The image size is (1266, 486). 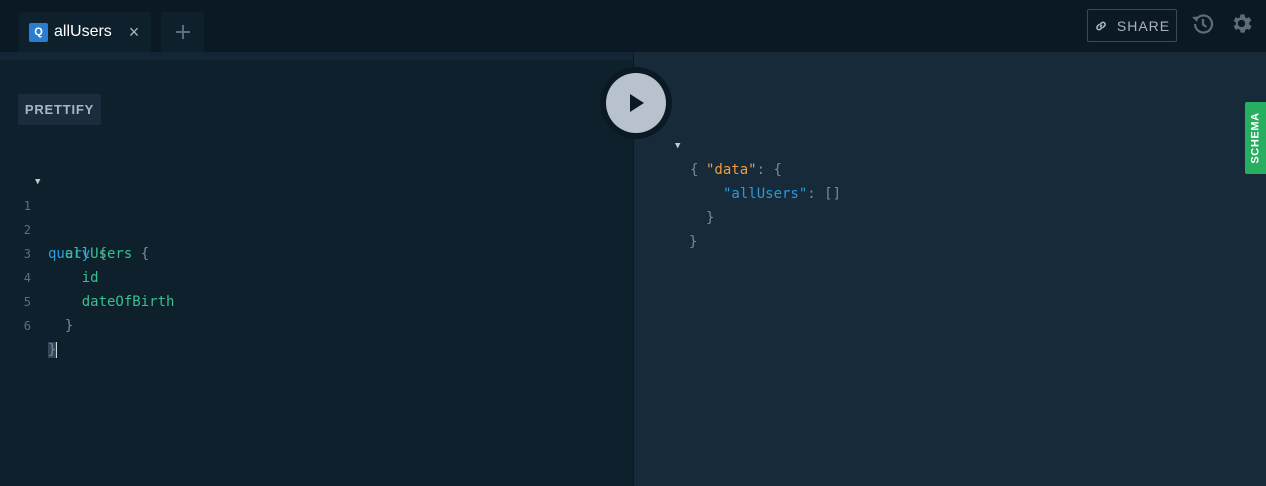 I want to click on code-line: 3 id, so click(x=300, y=252).